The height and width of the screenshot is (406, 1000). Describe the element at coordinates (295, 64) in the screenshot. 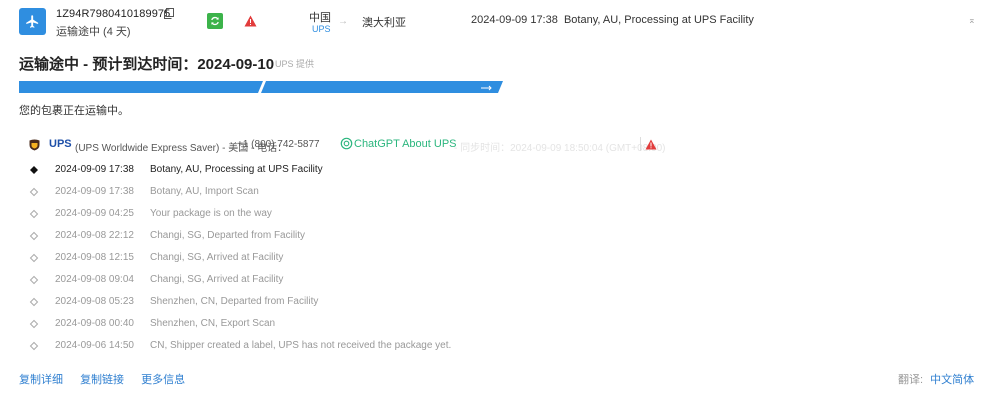

I see `provider-note: UPS 提供` at that location.